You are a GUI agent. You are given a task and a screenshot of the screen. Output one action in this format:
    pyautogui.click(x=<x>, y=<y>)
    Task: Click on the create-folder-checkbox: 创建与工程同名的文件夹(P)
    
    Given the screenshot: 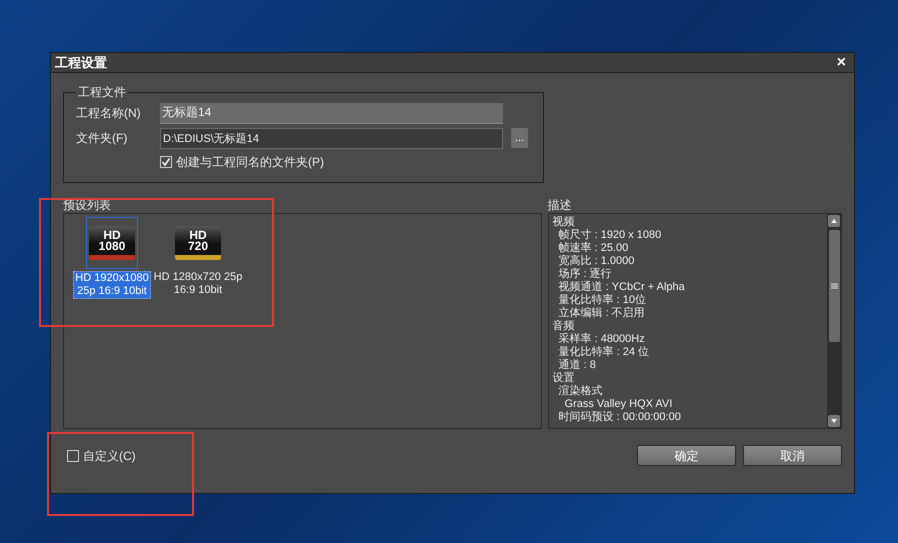 What is the action you would take?
    pyautogui.click(x=345, y=162)
    